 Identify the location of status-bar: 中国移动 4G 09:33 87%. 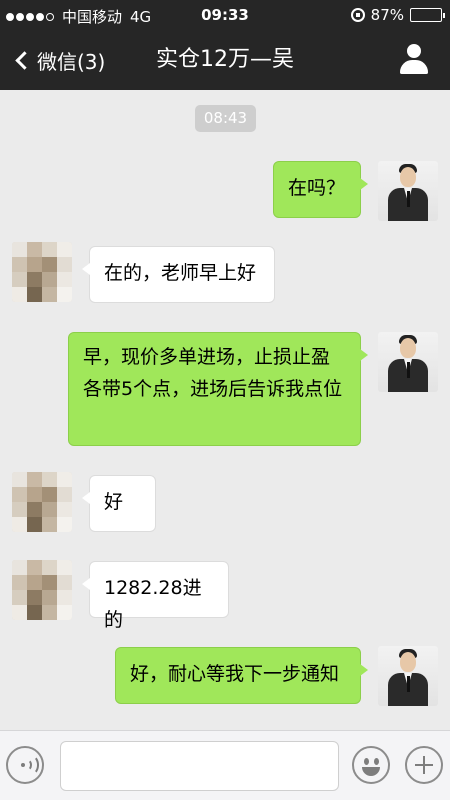
(225, 15).